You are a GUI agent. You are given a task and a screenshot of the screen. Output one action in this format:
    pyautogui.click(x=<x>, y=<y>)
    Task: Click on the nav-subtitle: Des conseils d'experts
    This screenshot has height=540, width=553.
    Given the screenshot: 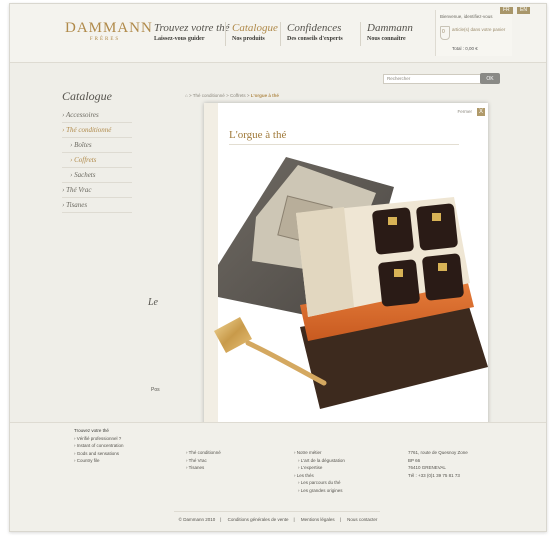 What is the action you would take?
    pyautogui.click(x=315, y=39)
    